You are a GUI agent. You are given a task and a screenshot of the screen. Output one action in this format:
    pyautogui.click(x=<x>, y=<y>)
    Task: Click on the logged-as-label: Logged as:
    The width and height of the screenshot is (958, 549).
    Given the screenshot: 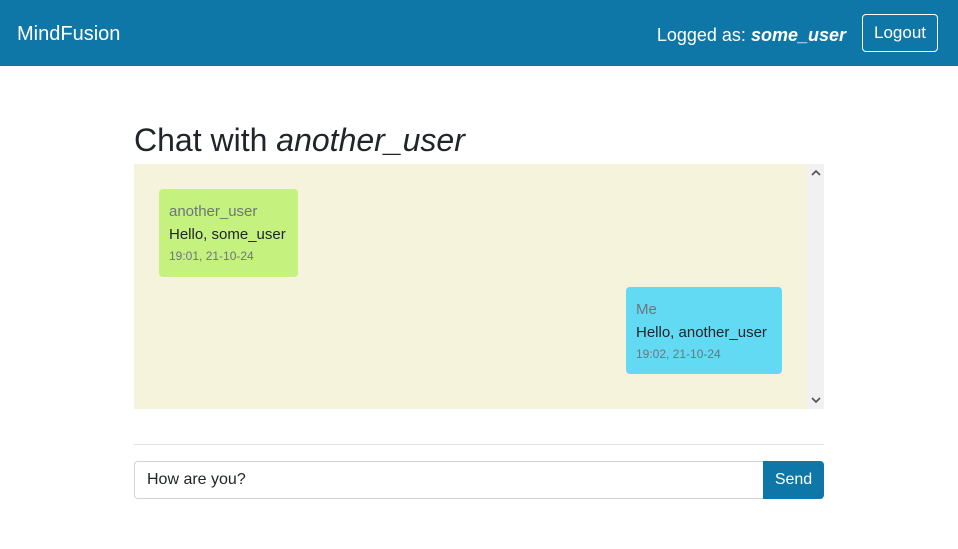 What is the action you would take?
    pyautogui.click(x=701, y=35)
    